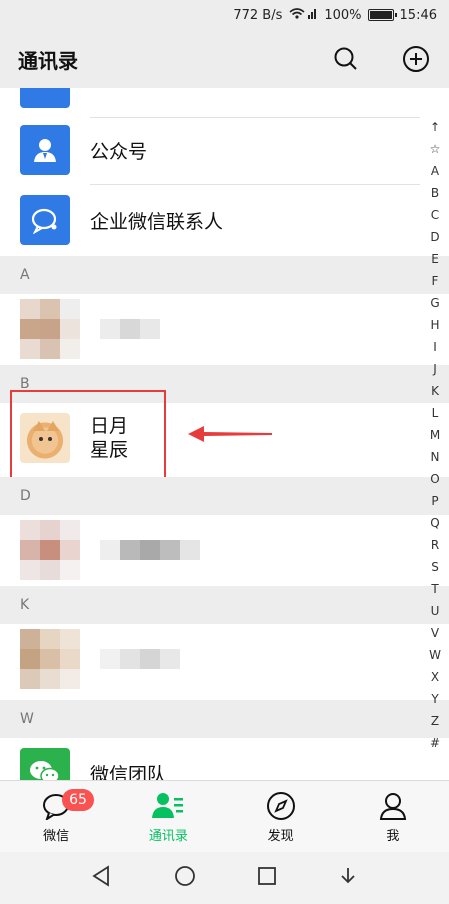 This screenshot has height=904, width=449. I want to click on alphabet-index: ↑ ☆ A B C D E F G H I J K L M N O P Q R S T U V W X Y Z #, so click(435, 435).